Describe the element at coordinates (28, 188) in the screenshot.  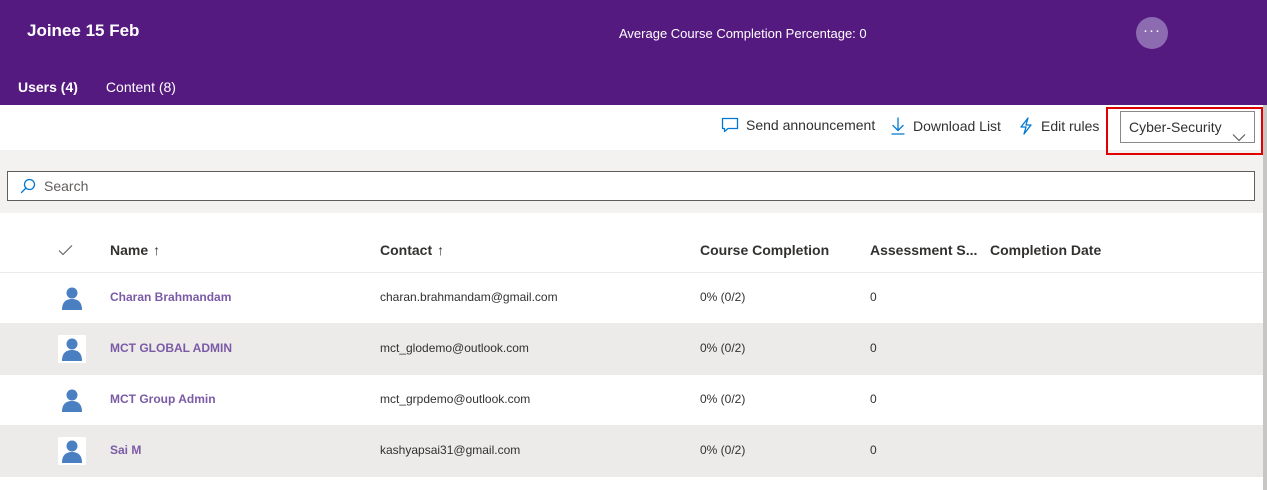
I see `search-icon` at that location.